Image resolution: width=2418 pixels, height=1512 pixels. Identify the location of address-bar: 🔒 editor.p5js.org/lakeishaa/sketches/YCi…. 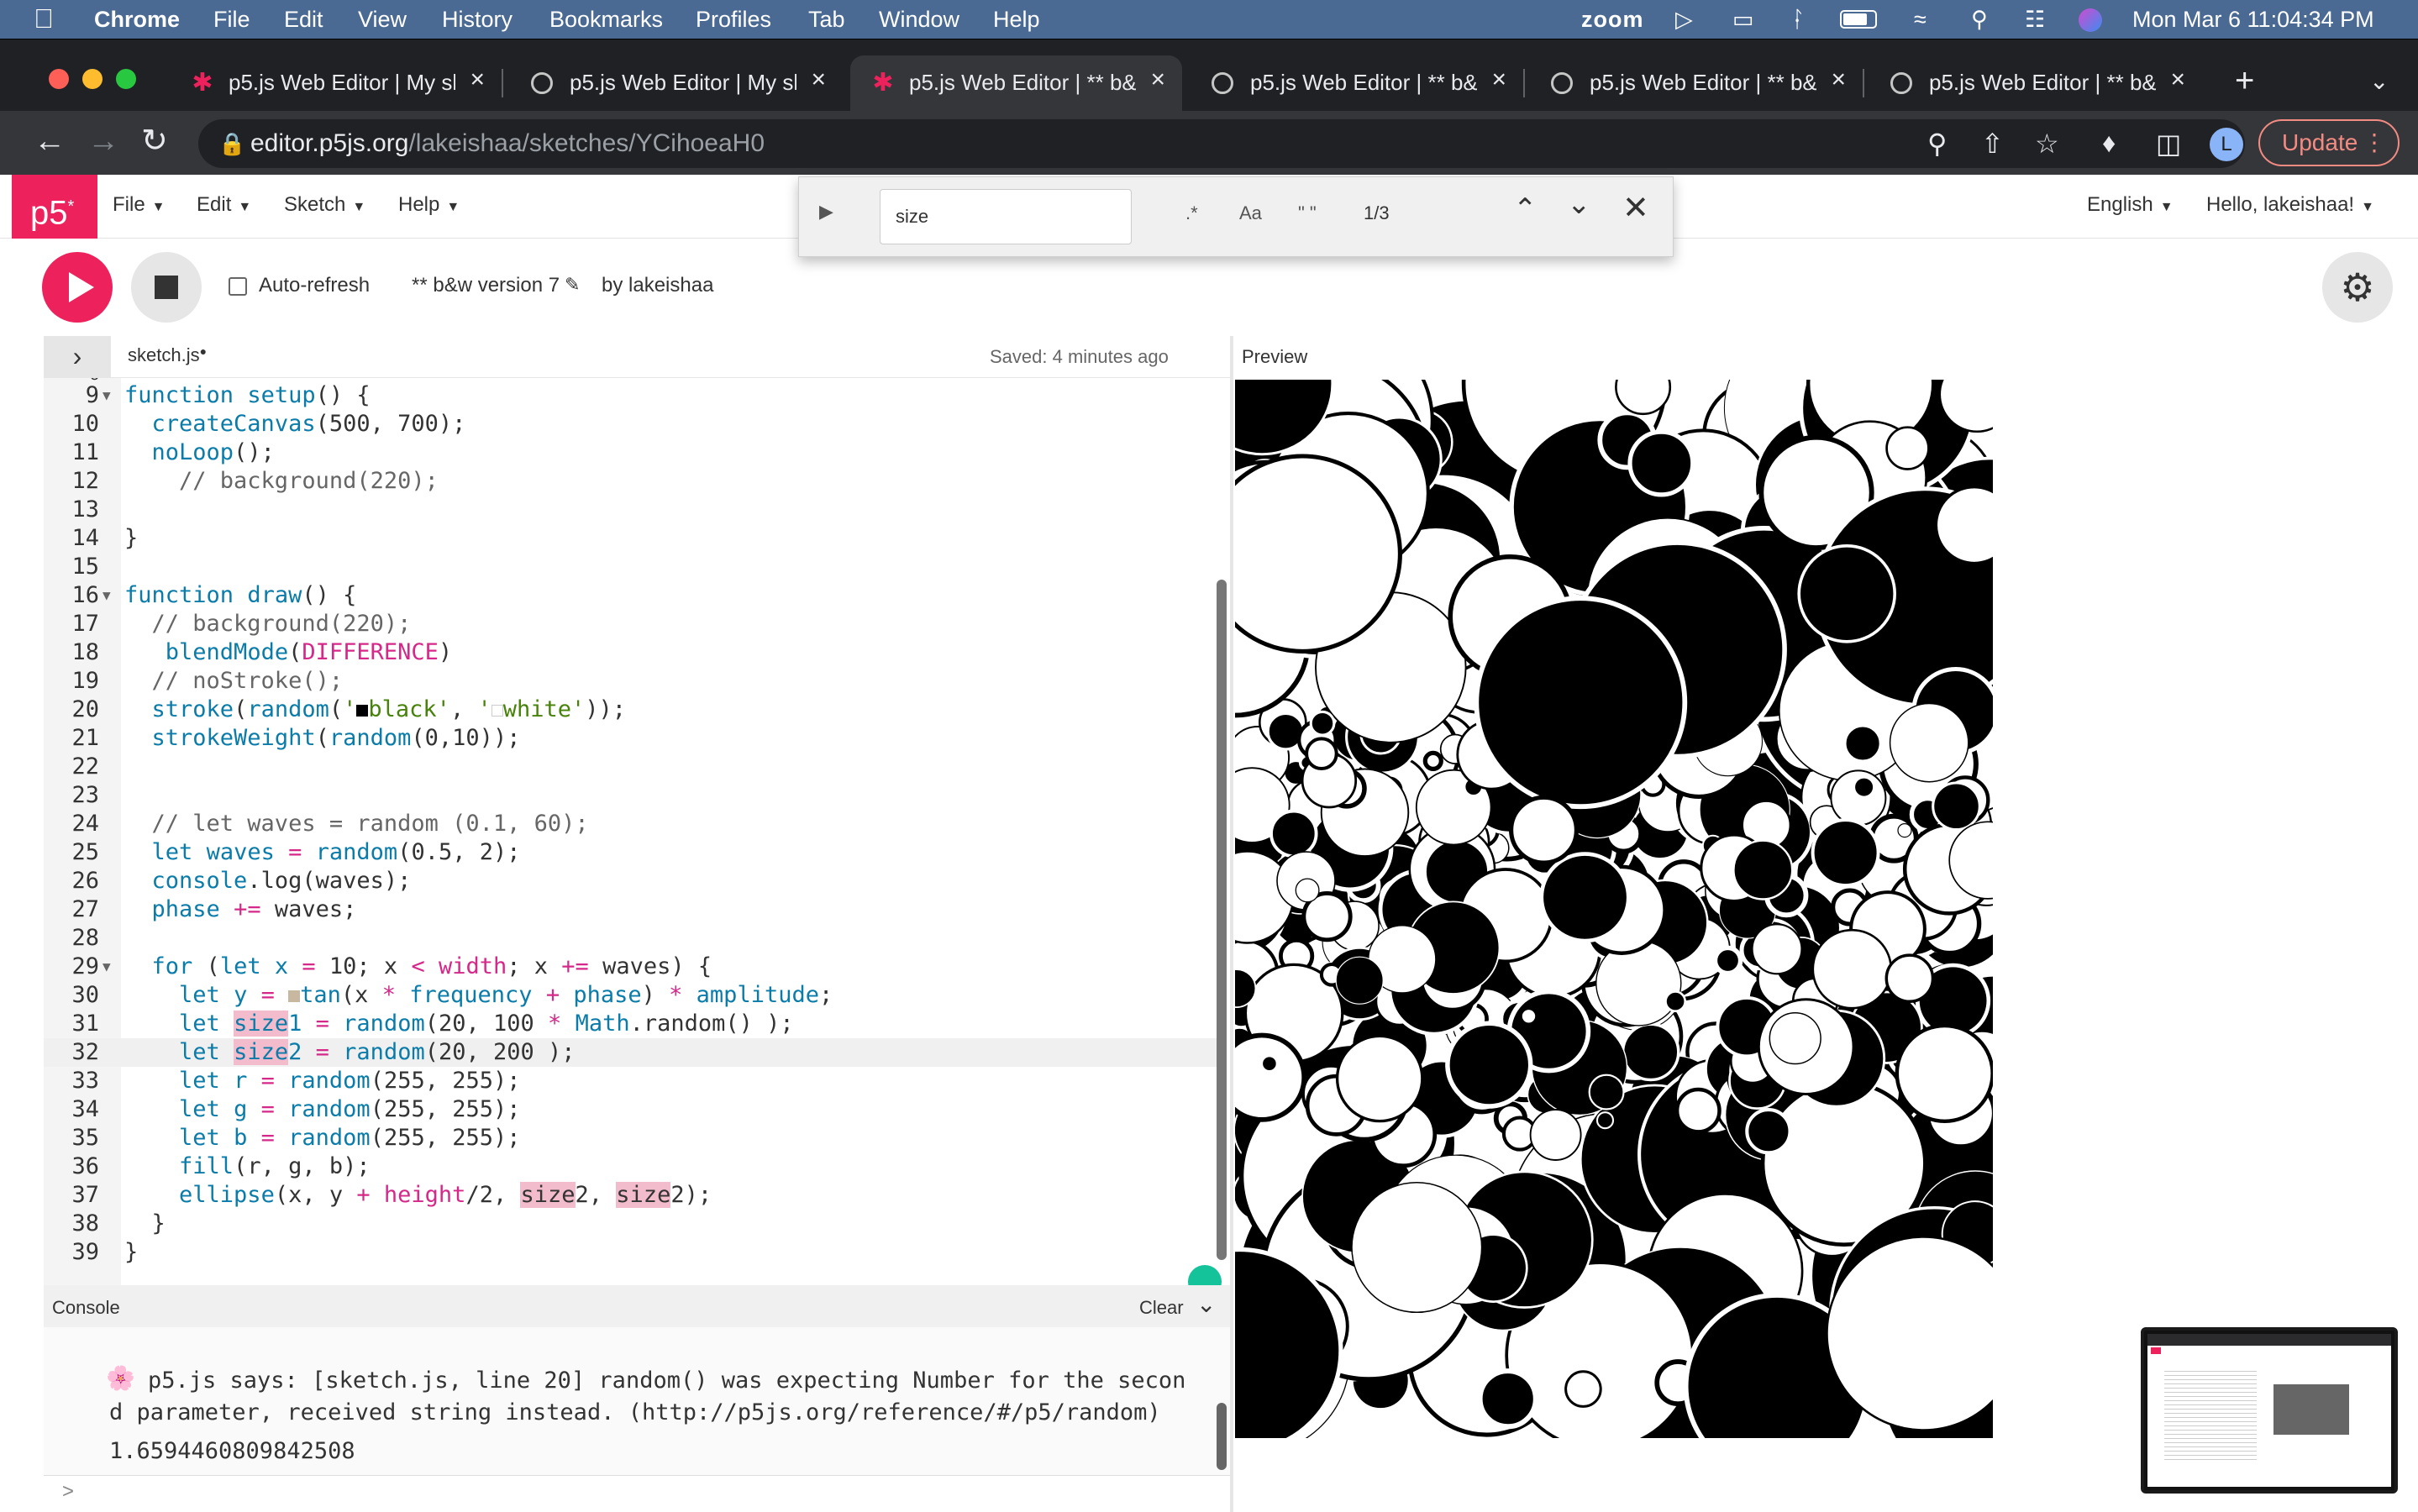
(1221, 143).